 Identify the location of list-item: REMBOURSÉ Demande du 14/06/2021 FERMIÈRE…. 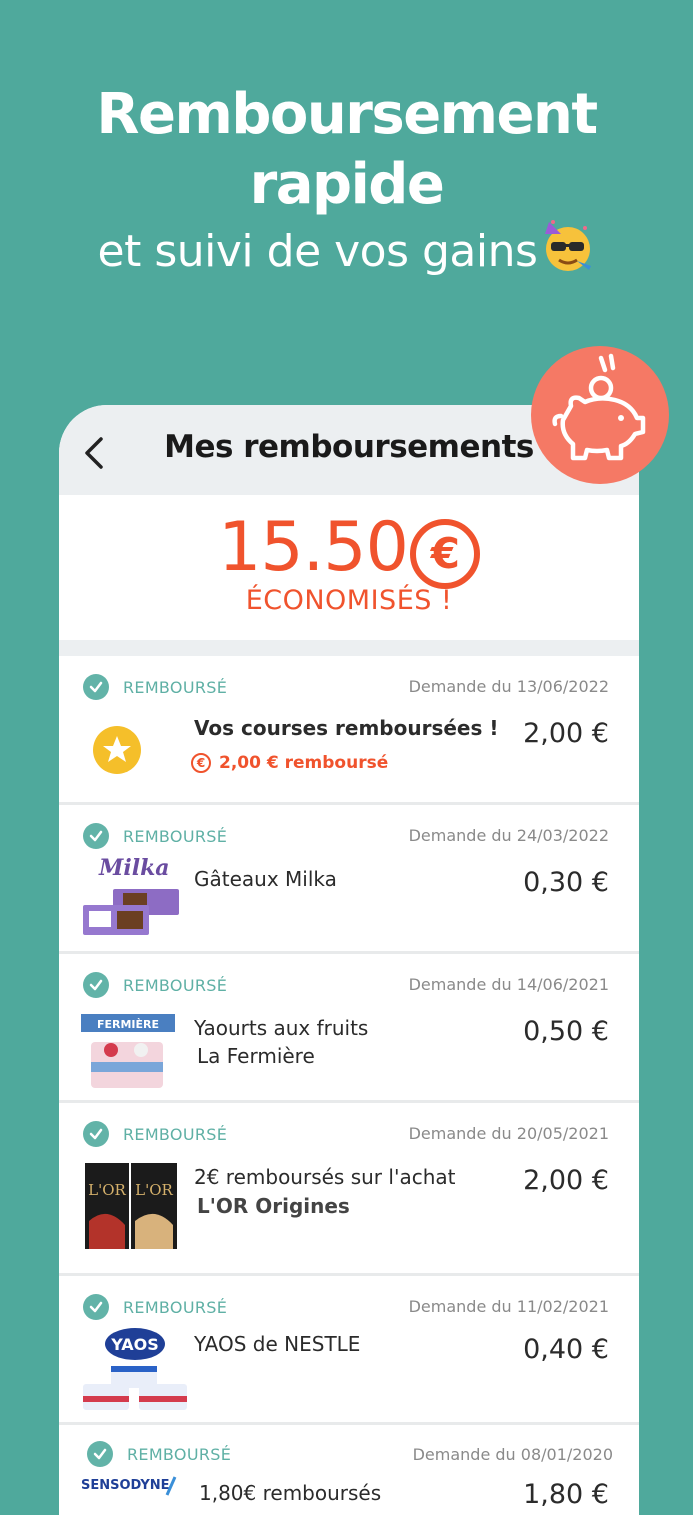
(349, 1028).